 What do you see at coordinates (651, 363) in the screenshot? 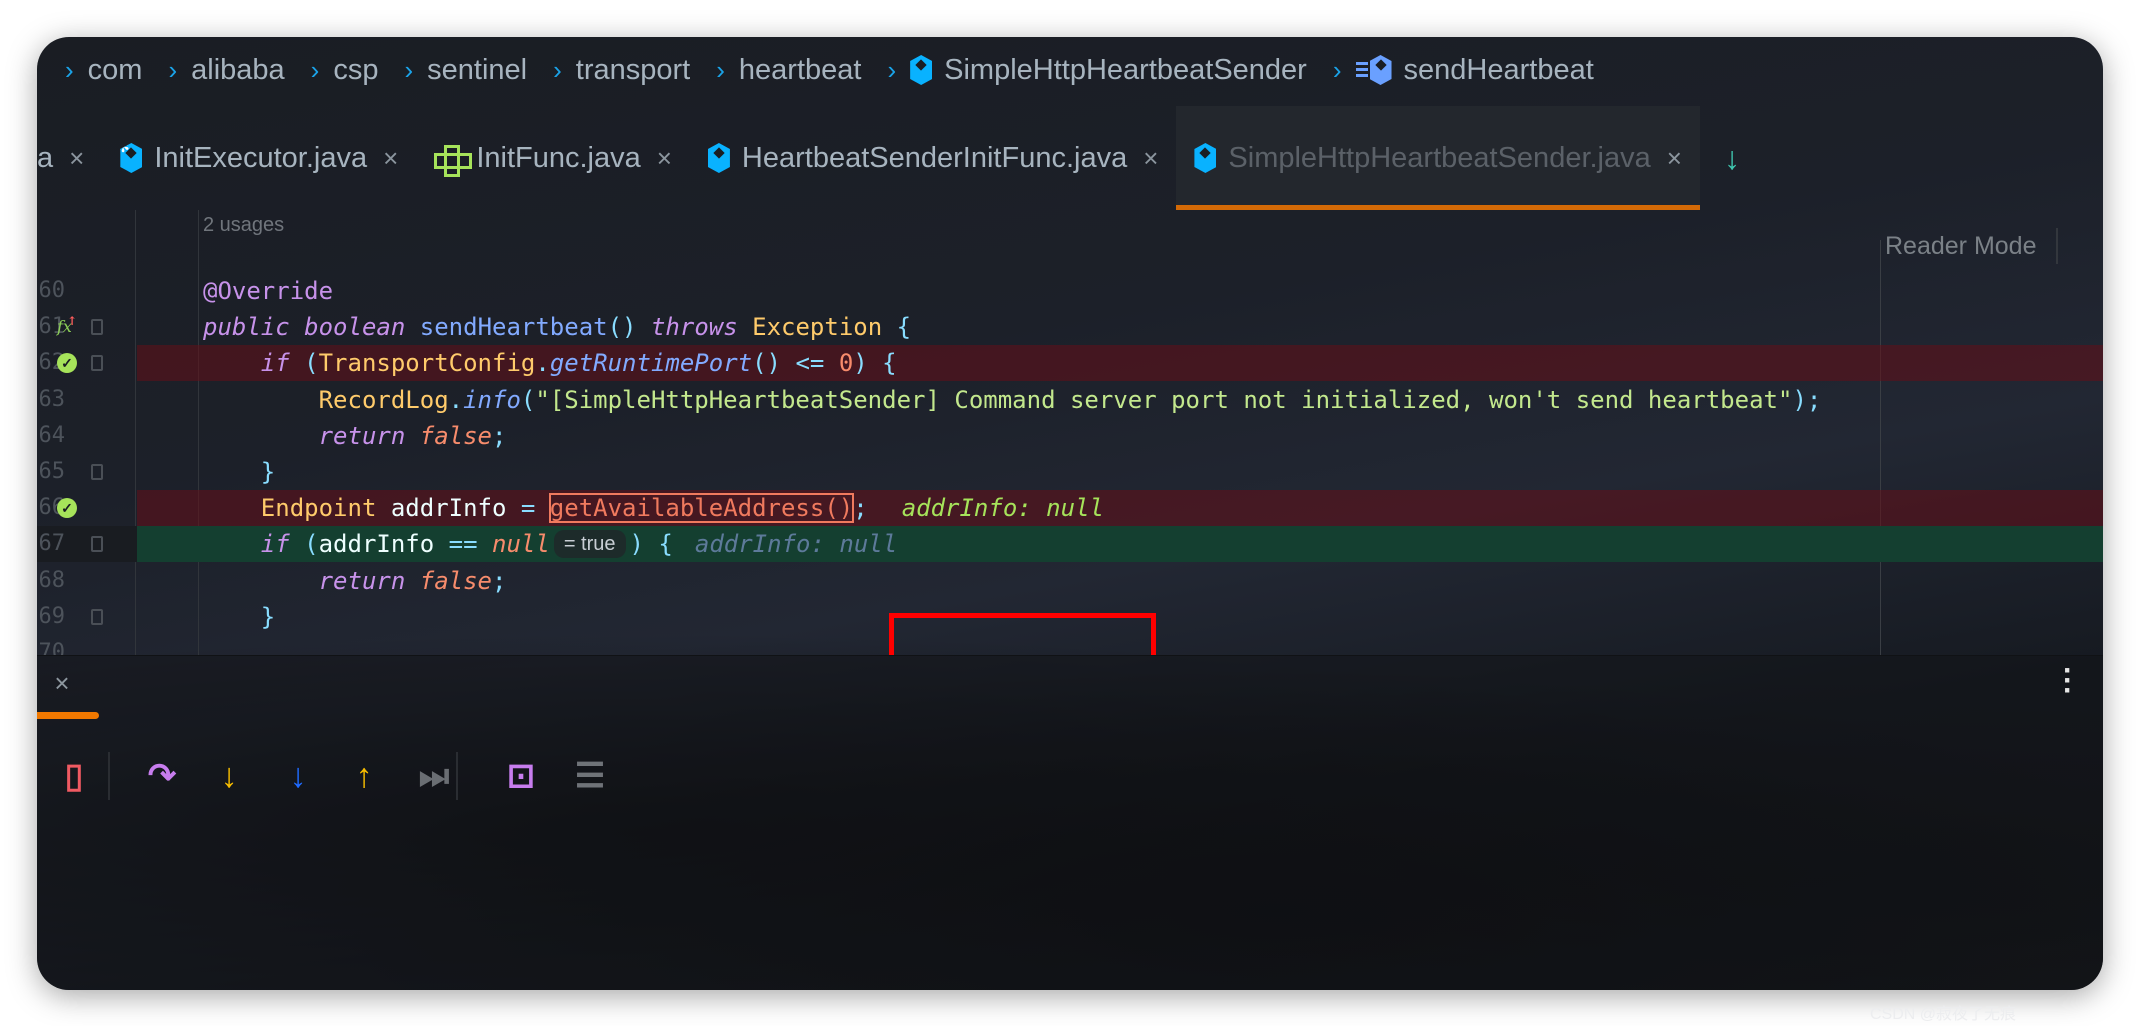
I see `code-token: getRuntimePort` at bounding box center [651, 363].